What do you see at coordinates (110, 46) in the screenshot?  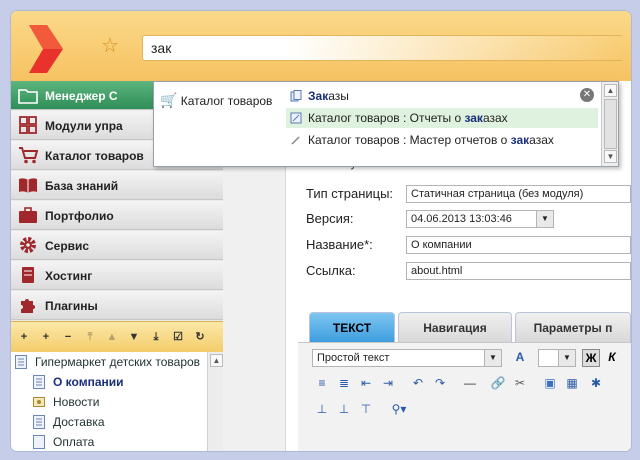 I see `favorite-star-icon: ☆` at bounding box center [110, 46].